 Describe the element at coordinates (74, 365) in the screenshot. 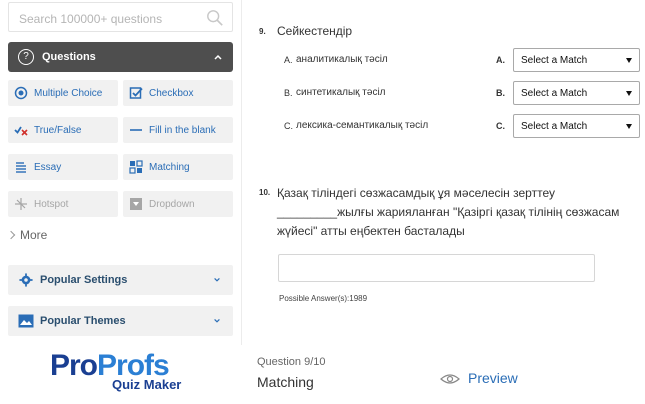

I see `logo-part-1: Pro` at that location.